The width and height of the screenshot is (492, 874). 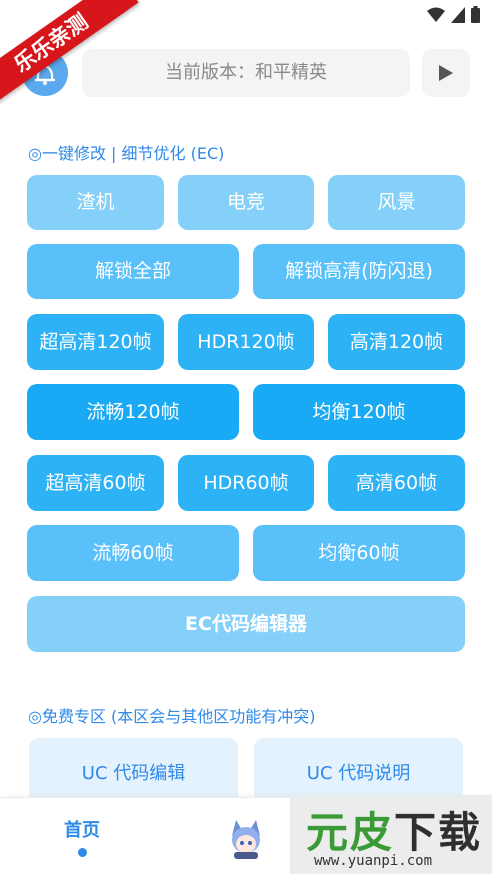 What do you see at coordinates (396, 202) in the screenshot?
I see `btn-scenery: 风景` at bounding box center [396, 202].